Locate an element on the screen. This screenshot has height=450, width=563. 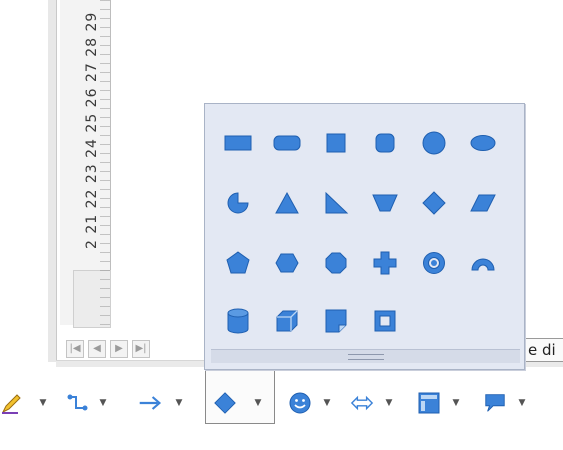
rounded-rectangle-shape is located at coordinates (287, 143).